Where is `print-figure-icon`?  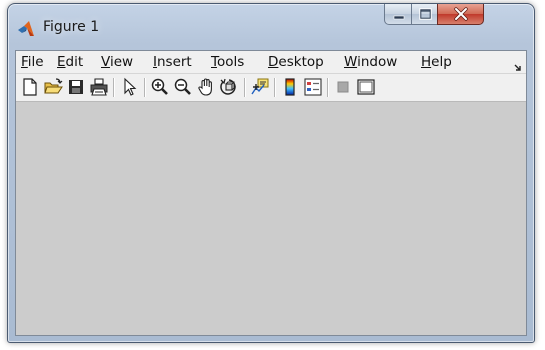 print-figure-icon is located at coordinates (99, 87).